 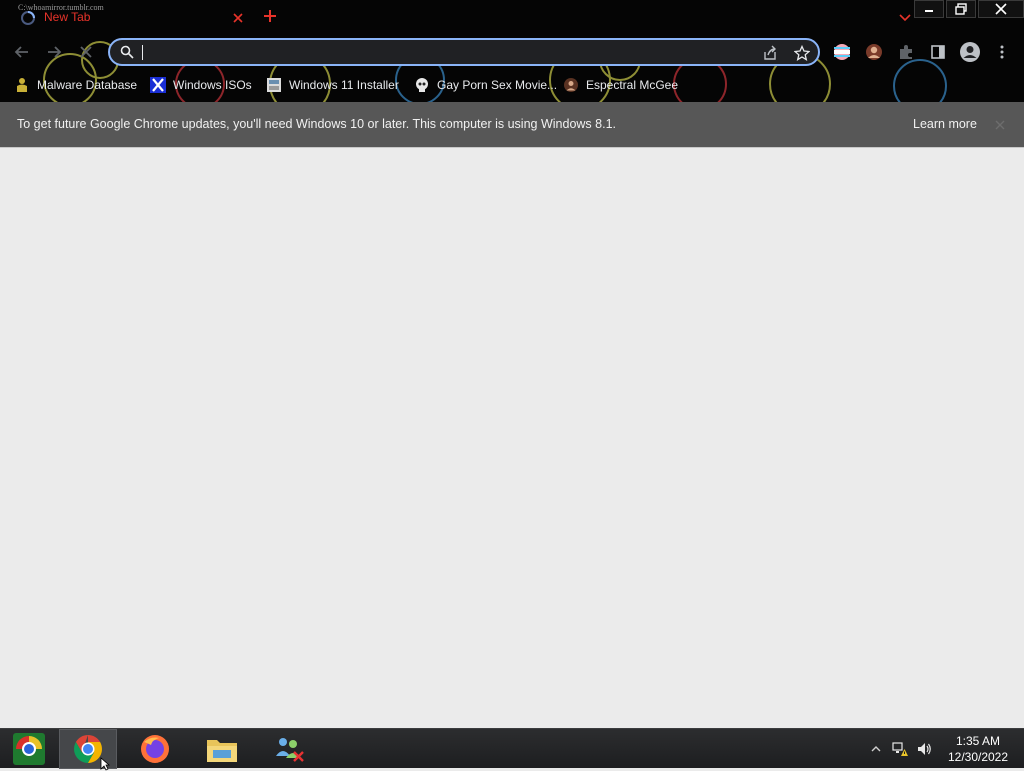 I want to click on bookmark-label: Windows 11 Installer, so click(x=344, y=85).